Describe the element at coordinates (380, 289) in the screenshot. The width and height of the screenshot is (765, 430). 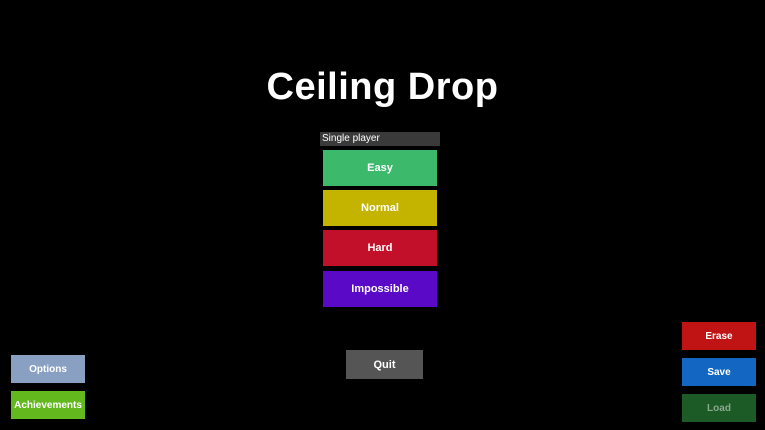
I see `impossible-button: Impossible` at that location.